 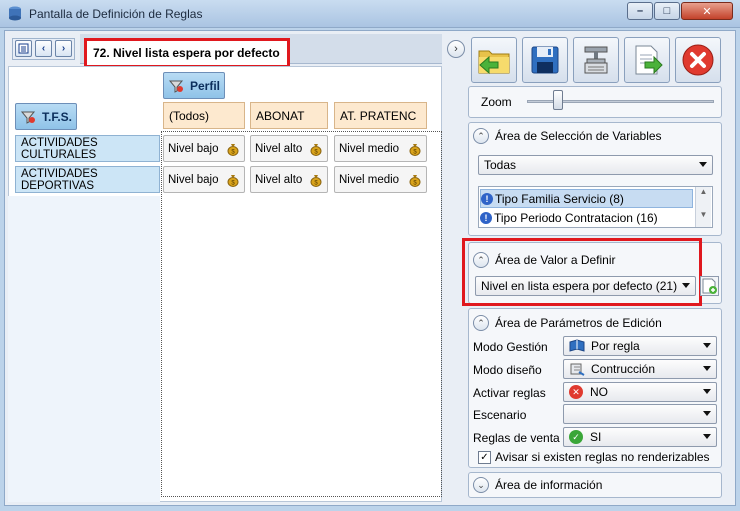 What do you see at coordinates (509, 393) in the screenshot?
I see `param-label: Activar reglas` at bounding box center [509, 393].